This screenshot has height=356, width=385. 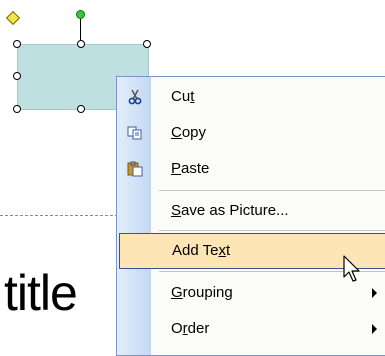 I want to click on resize-handle-top, so click(x=81, y=44).